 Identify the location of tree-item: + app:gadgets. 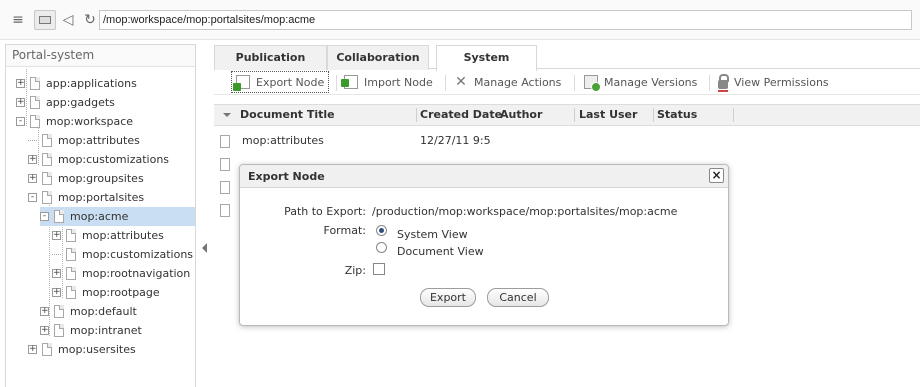
(65, 102).